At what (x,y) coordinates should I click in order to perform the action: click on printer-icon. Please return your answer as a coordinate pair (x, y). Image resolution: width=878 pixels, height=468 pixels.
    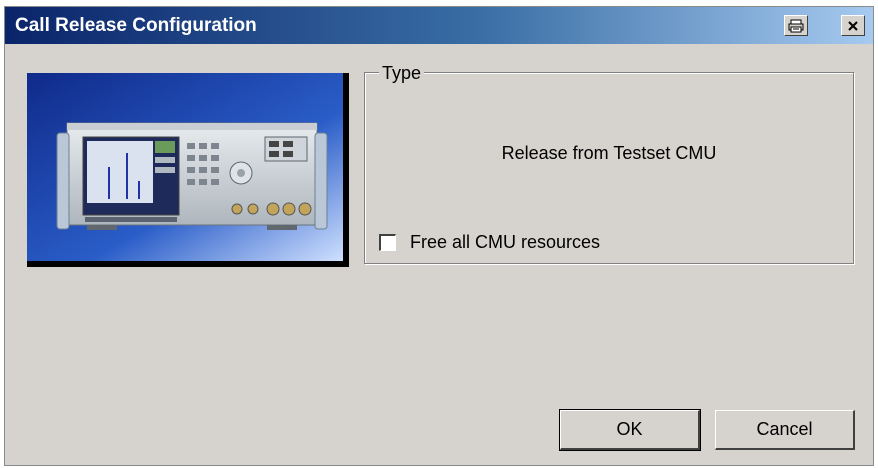
    Looking at the image, I should click on (796, 25).